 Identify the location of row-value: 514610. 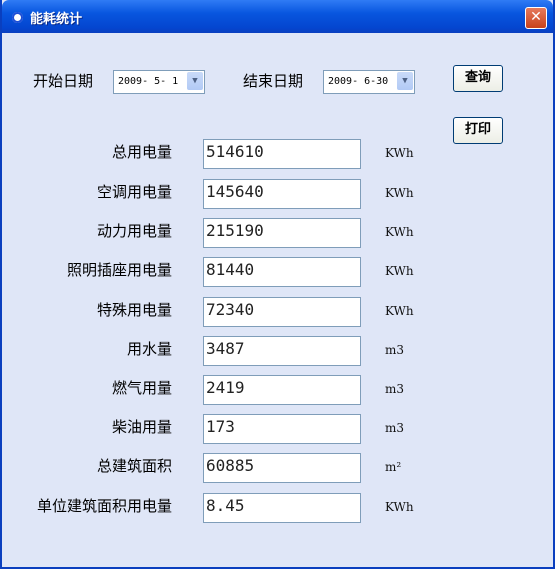
(235, 151).